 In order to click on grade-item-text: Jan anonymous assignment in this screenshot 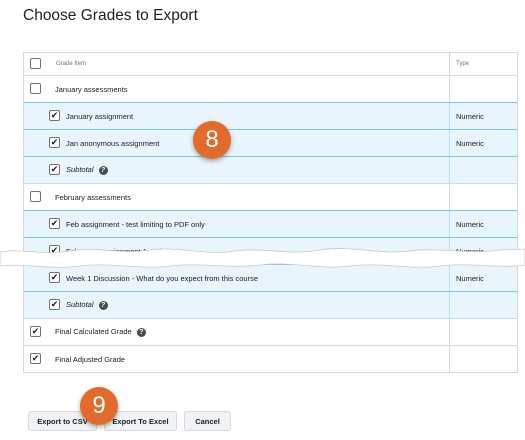, I will do `click(113, 143)`.